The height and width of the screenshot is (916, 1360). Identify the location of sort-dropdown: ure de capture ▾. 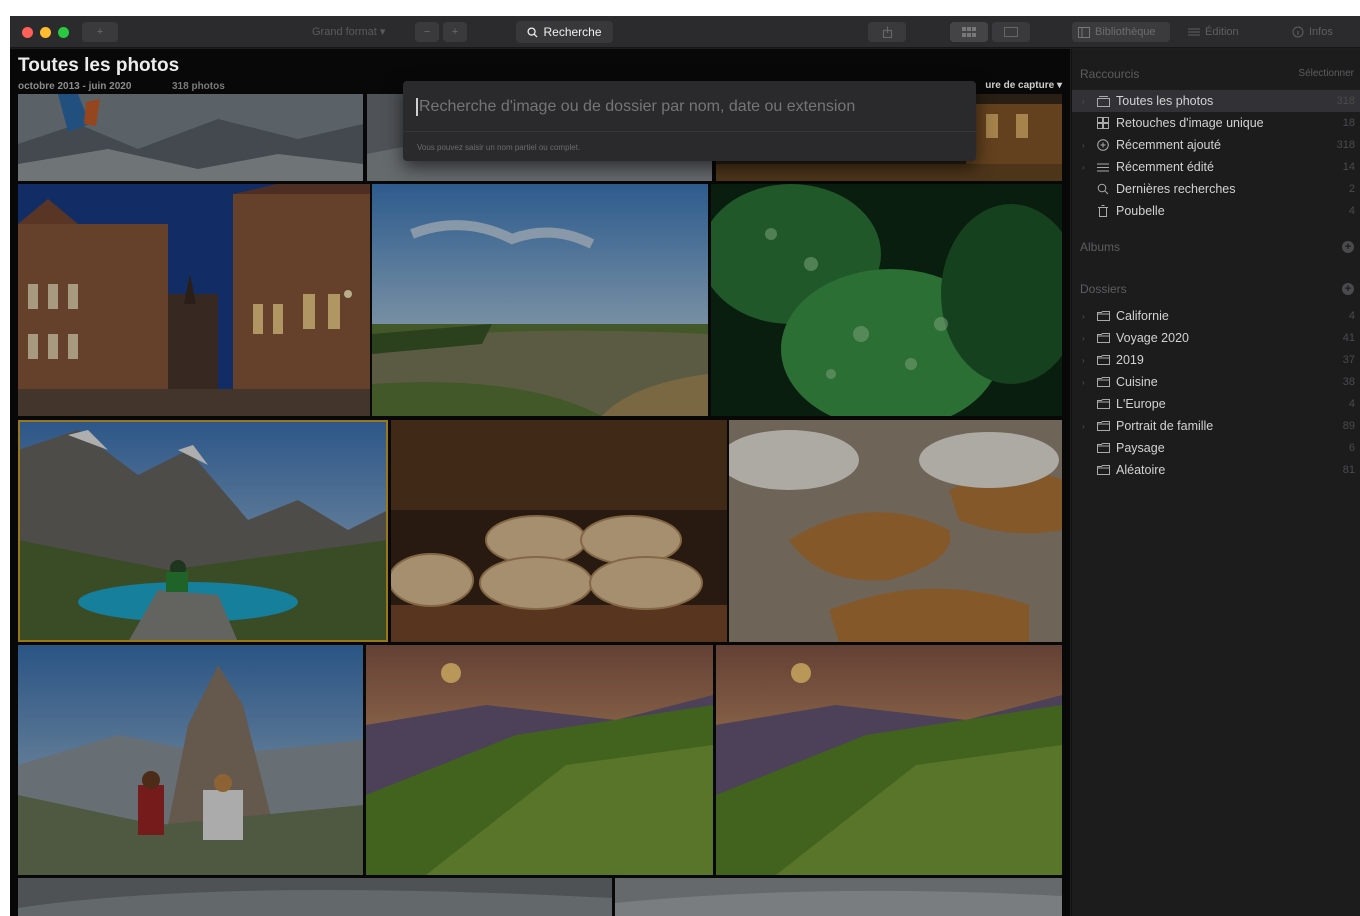
(1023, 85).